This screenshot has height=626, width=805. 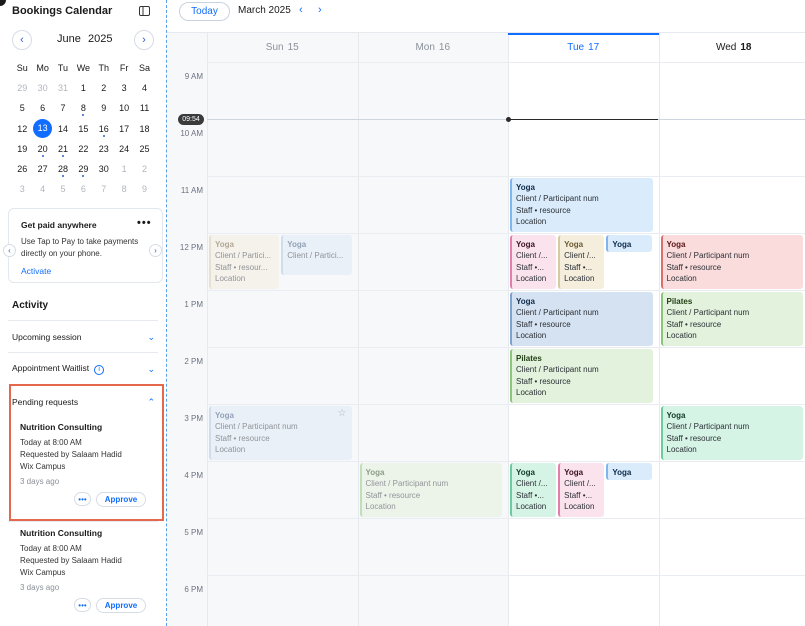 What do you see at coordinates (144, 11) in the screenshot?
I see `collapse-sidebar-button` at bounding box center [144, 11].